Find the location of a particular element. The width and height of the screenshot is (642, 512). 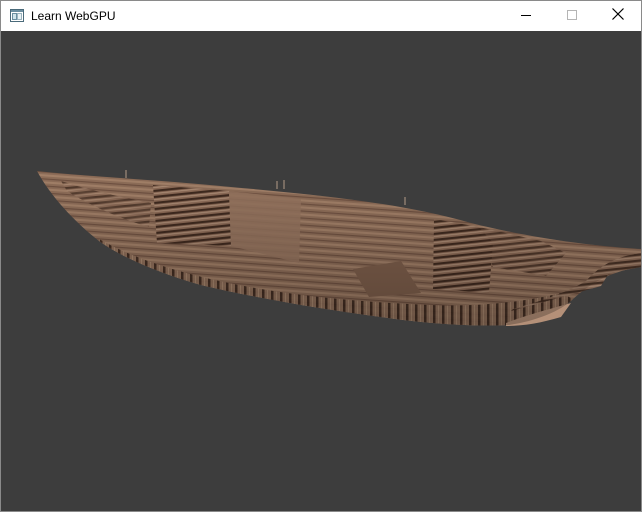

minimize-icon is located at coordinates (526, 16).